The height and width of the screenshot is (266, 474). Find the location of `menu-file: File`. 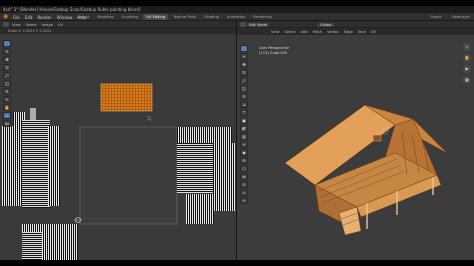

menu-file: File is located at coordinates (16, 17).